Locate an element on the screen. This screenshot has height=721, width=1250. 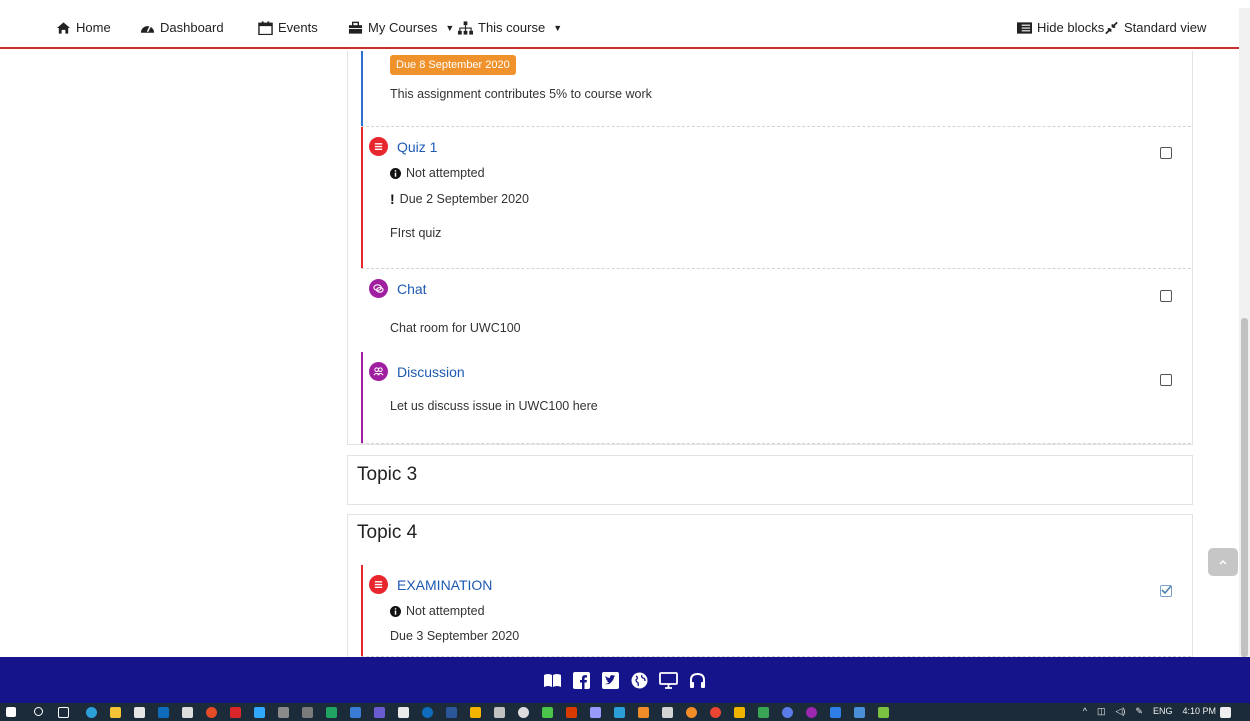
volume-icon: ◁) is located at coordinates (1120, 711).